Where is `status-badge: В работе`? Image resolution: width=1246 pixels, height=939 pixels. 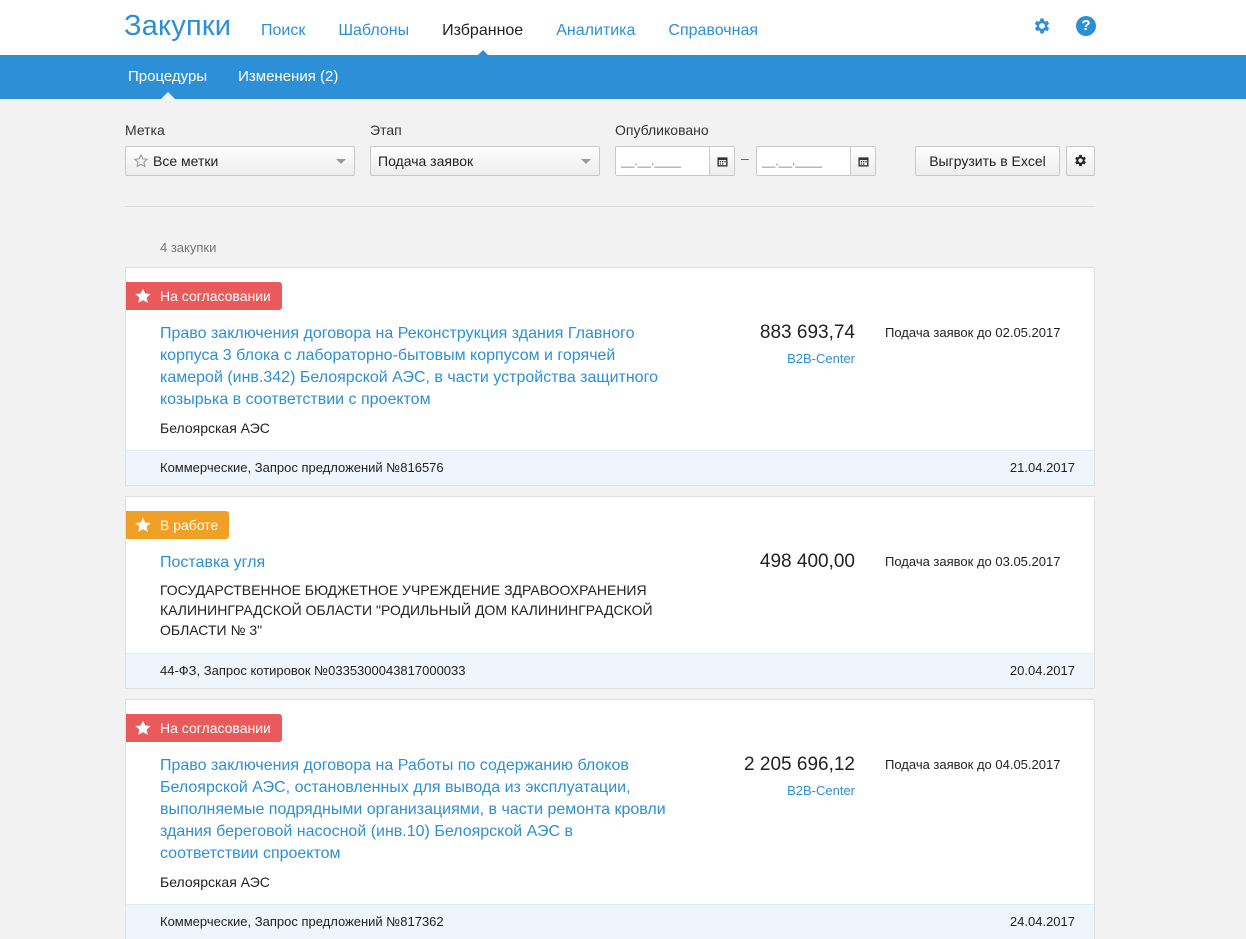
status-badge: В работе is located at coordinates (178, 525).